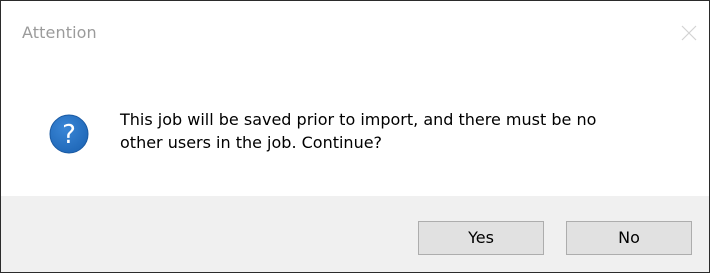 Image resolution: width=710 pixels, height=273 pixels. I want to click on close-icon, so click(689, 33).